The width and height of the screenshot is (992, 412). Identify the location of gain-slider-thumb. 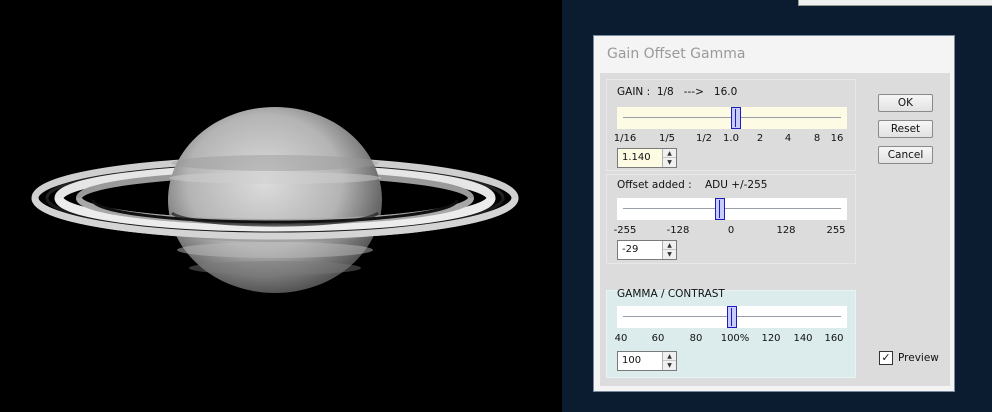
(736, 118).